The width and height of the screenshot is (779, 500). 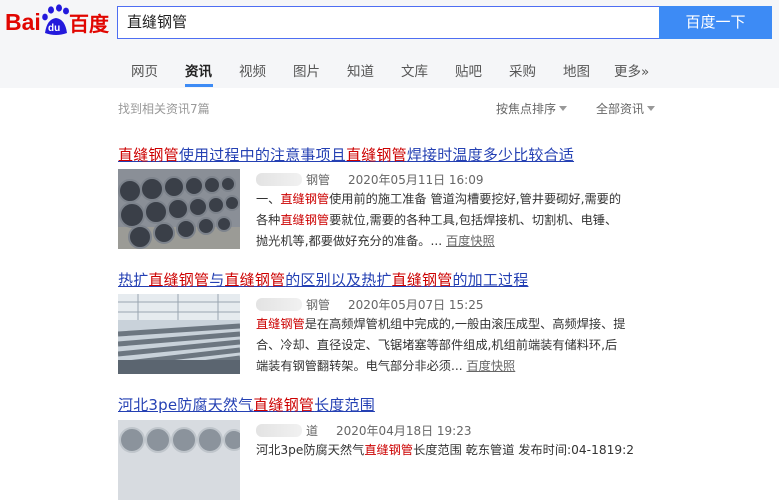 I want to click on result-title-1: 直缝钢管使用过程中的注意事项且直缝钢管焊接时温度多少比较合适, so click(x=346, y=154).